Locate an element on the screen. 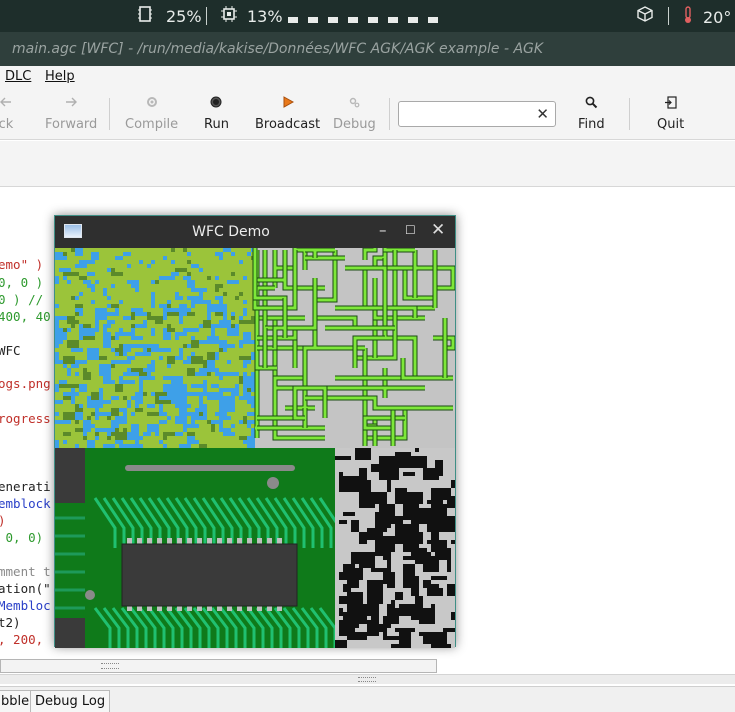 Image resolution: width=735 pixels, height=712 pixels. tab-bubble: bble is located at coordinates (17, 701).